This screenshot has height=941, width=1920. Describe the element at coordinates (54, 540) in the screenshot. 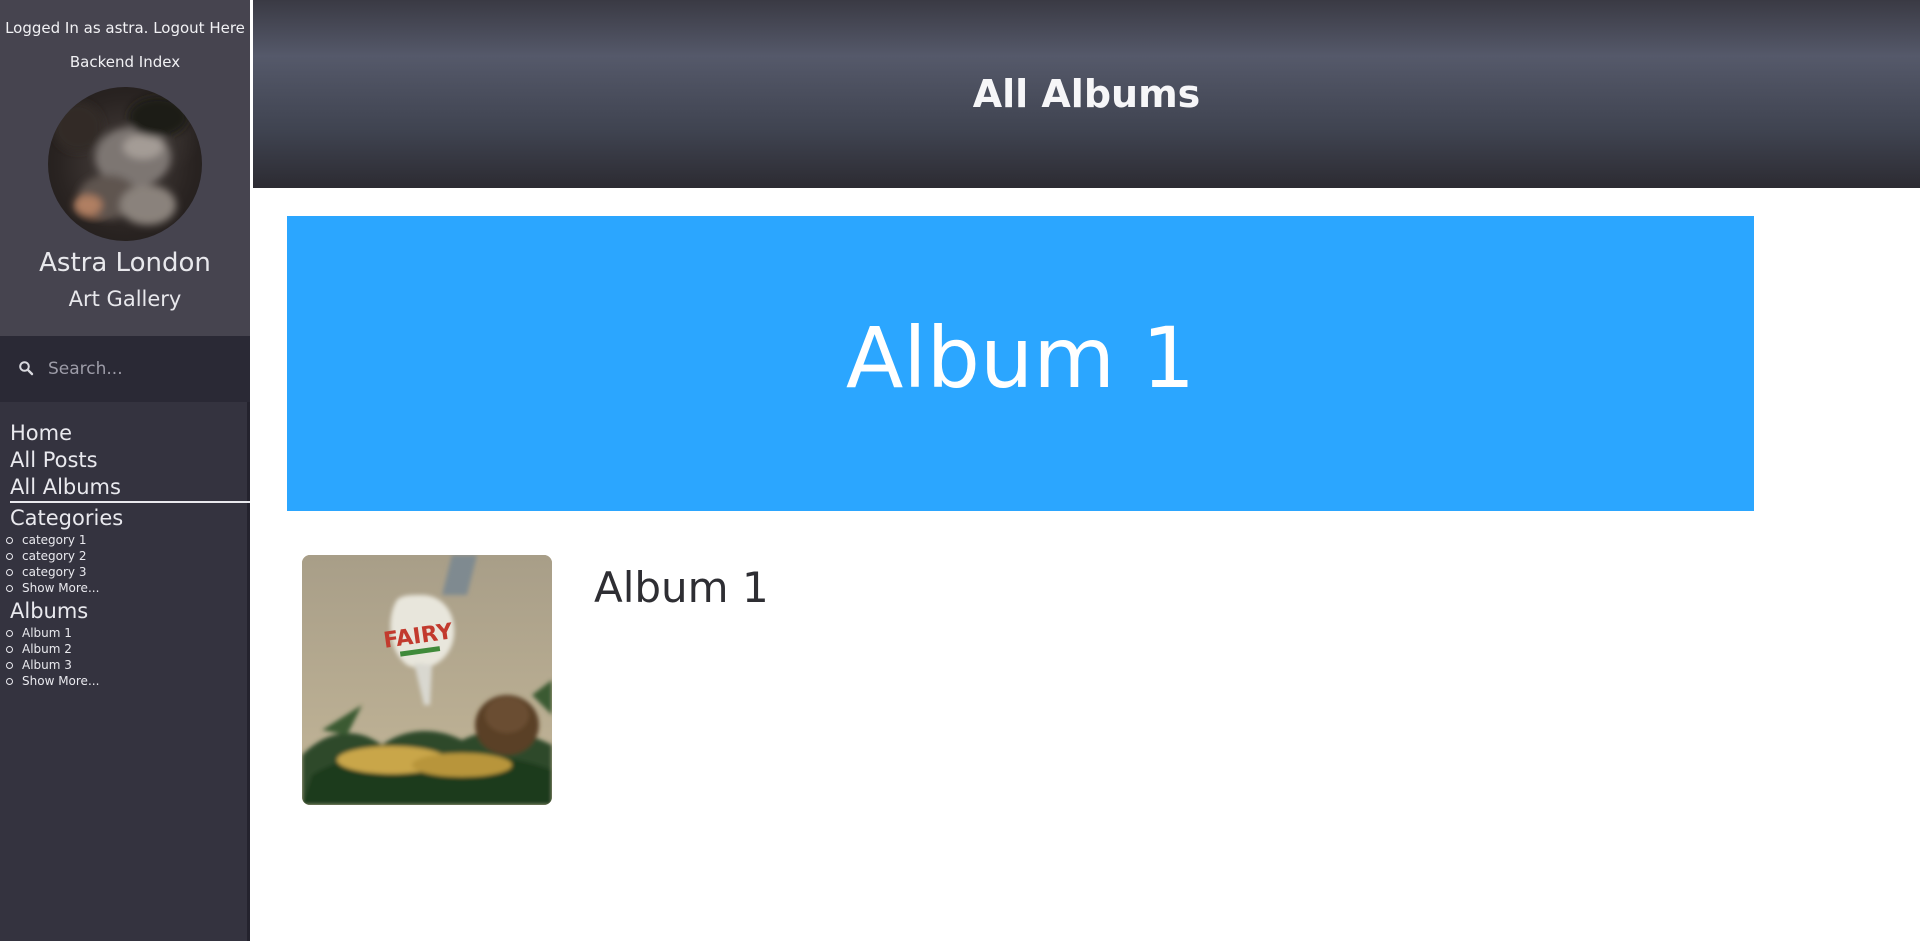

I see `category-link: category 1` at that location.